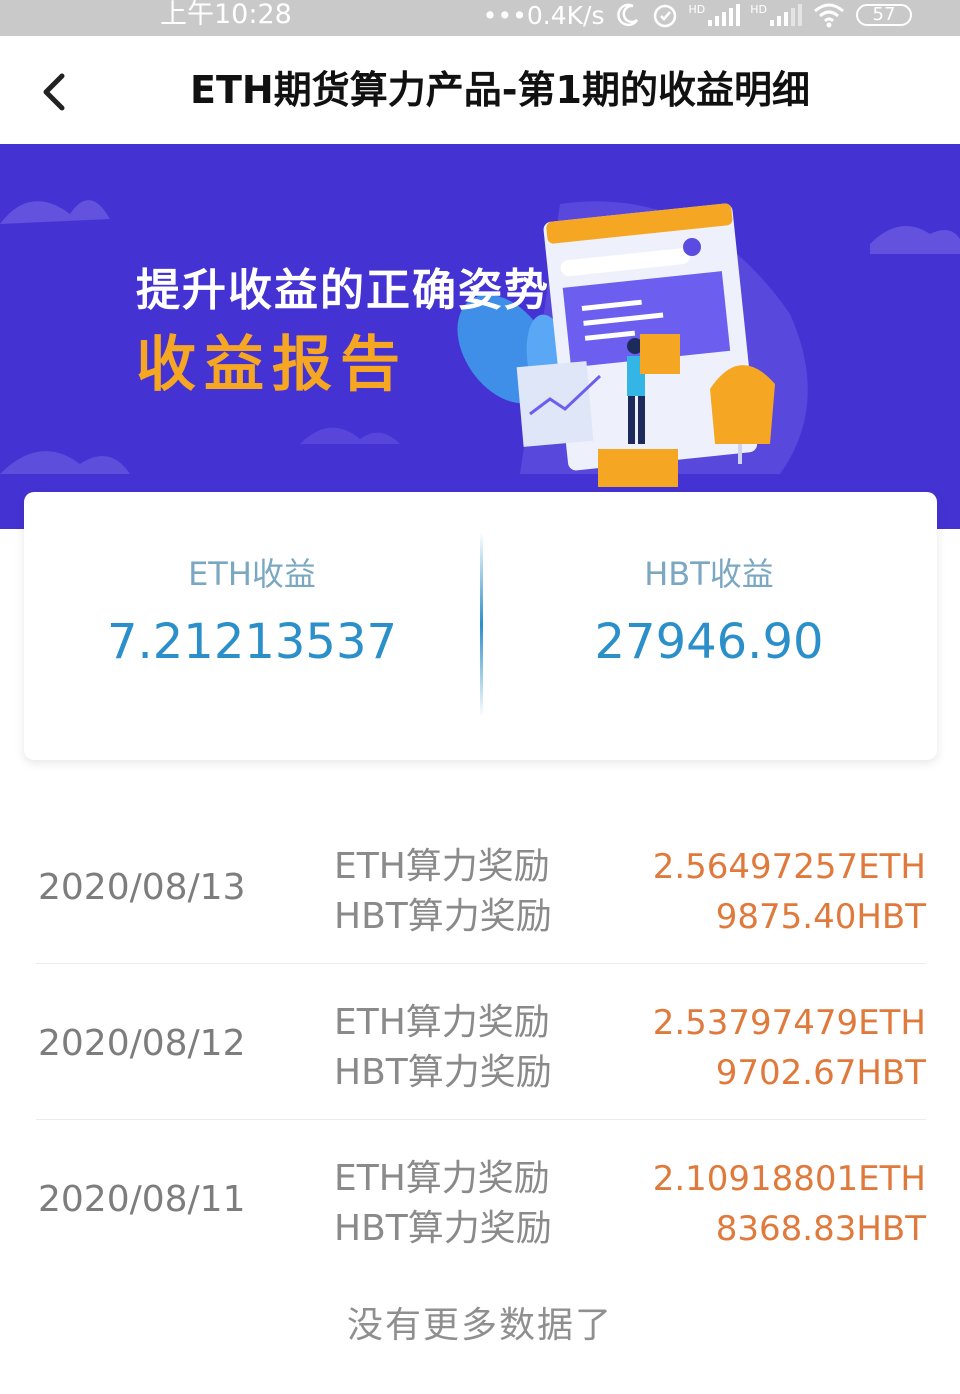 Image resolution: width=960 pixels, height=1394 pixels. Describe the element at coordinates (480, 18) in the screenshot. I see `status-bar: 上午10:28 •••0.4K/s HD HD 57` at that location.